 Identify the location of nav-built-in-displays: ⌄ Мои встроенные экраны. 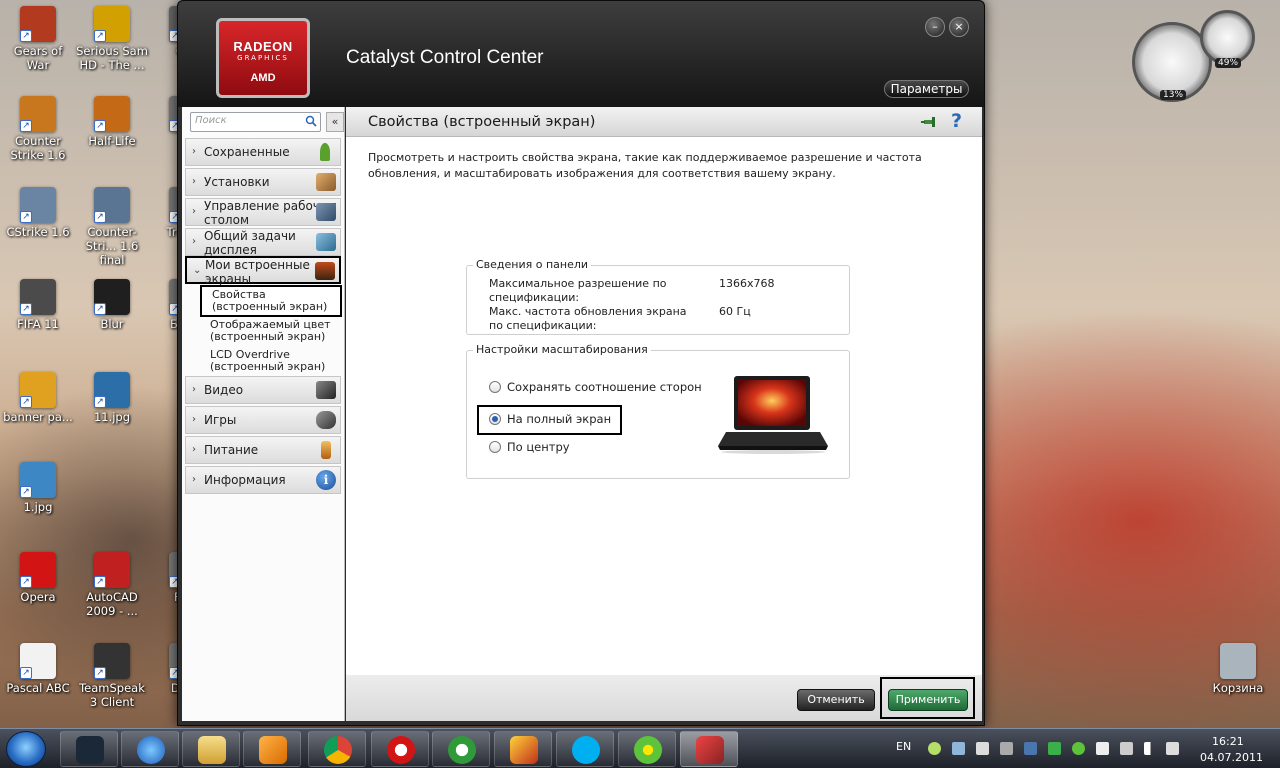
(263, 271).